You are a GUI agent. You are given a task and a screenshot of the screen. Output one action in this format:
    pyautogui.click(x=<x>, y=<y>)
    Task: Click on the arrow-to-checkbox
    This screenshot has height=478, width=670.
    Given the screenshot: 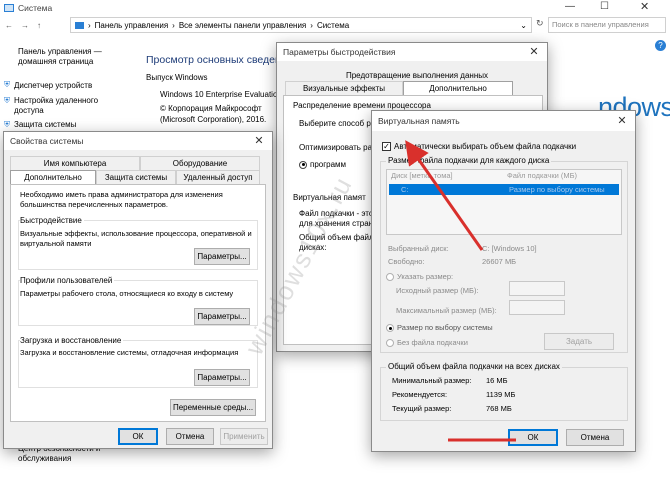 What is the action you would take?
    pyautogui.click(x=444, y=195)
    